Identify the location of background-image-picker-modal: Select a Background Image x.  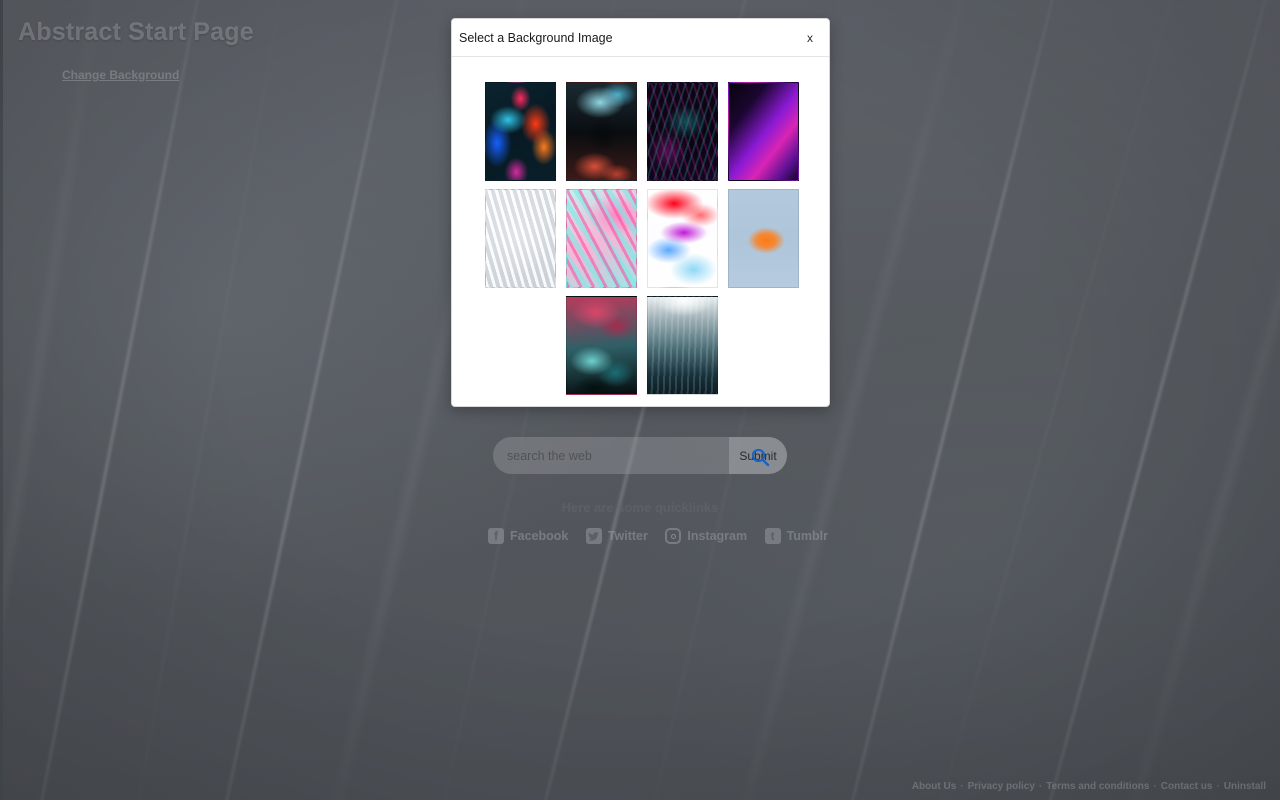
(640, 212).